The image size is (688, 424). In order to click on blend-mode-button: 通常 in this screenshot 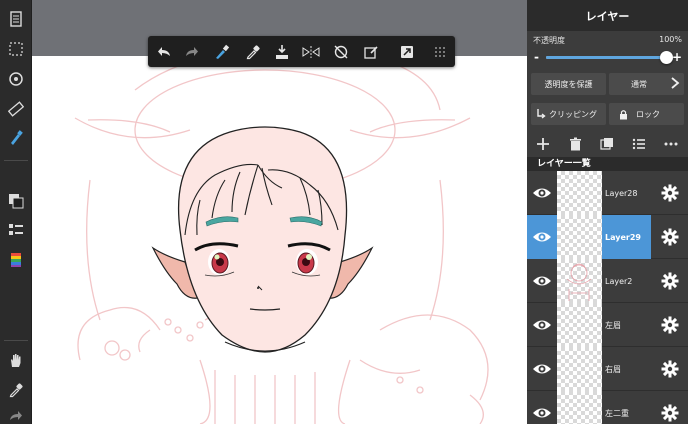, I will do `click(646, 84)`.